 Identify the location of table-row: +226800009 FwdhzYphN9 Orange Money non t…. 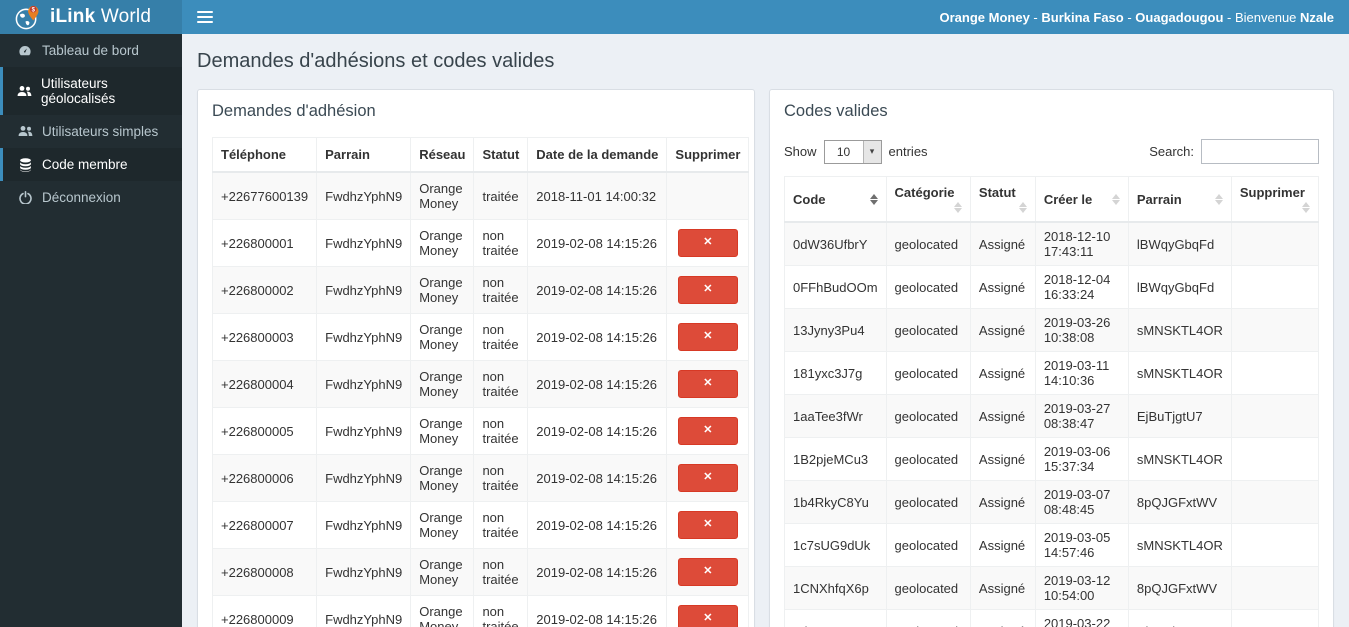
(480, 611).